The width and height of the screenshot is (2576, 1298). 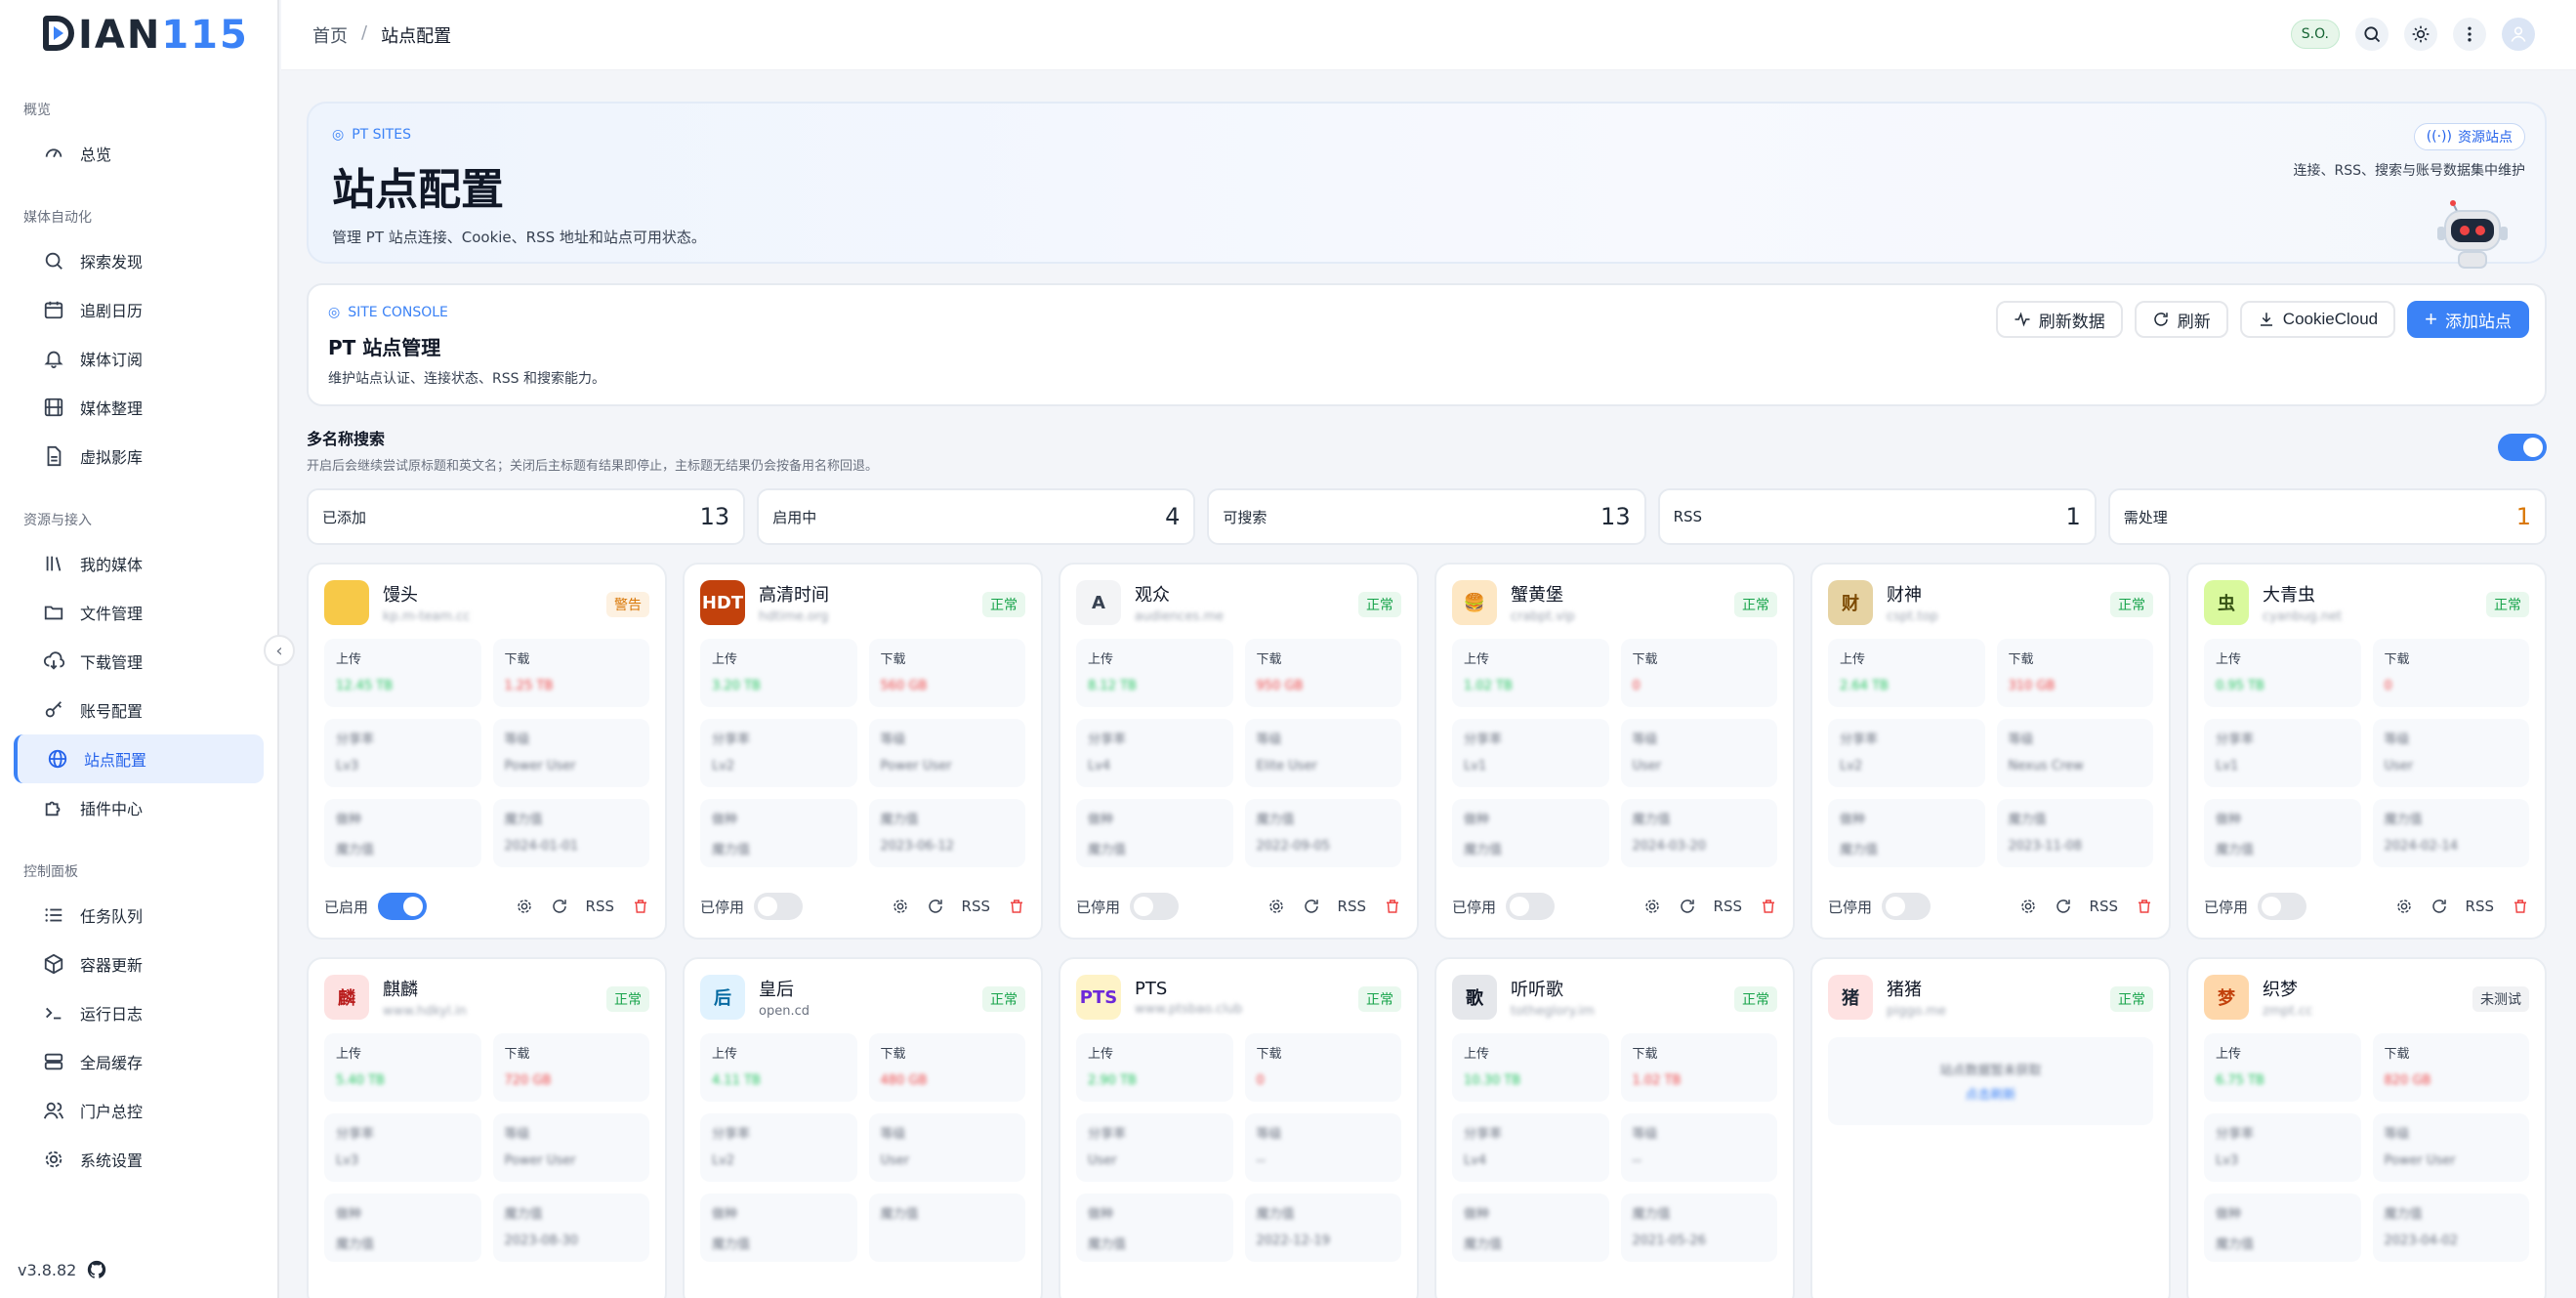 I want to click on folder-icon, so click(x=53, y=612).